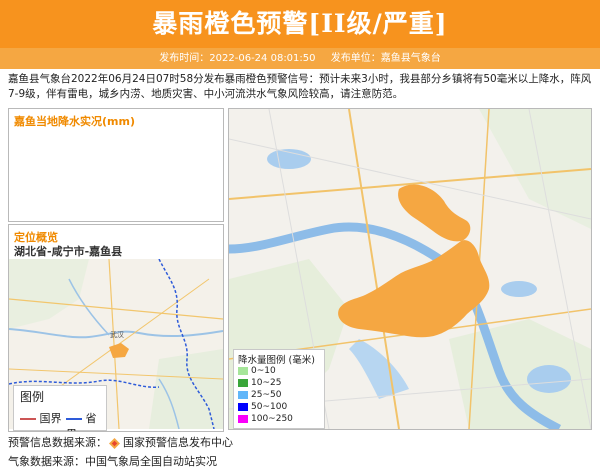  What do you see at coordinates (60, 408) in the screenshot?
I see `map-legend: 图例 国界 省界` at bounding box center [60, 408].